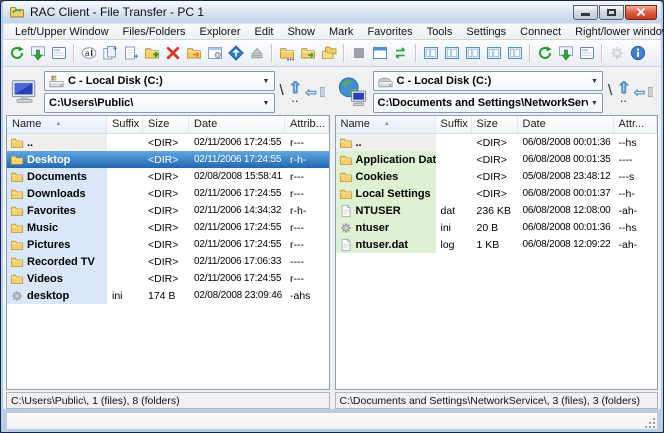 Image resolution: width=664 pixels, height=433 pixels. Describe the element at coordinates (311, 92) in the screenshot. I see `back-button-left: ⇦` at that location.